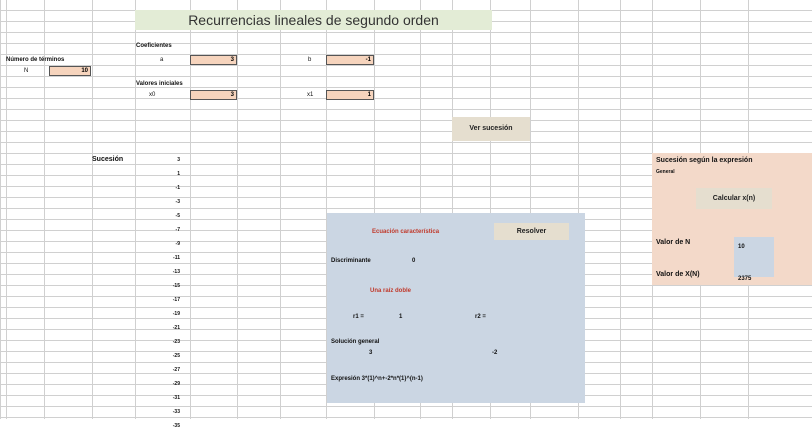  I want to click on right-x-label: Valor de X(N), so click(678, 274).